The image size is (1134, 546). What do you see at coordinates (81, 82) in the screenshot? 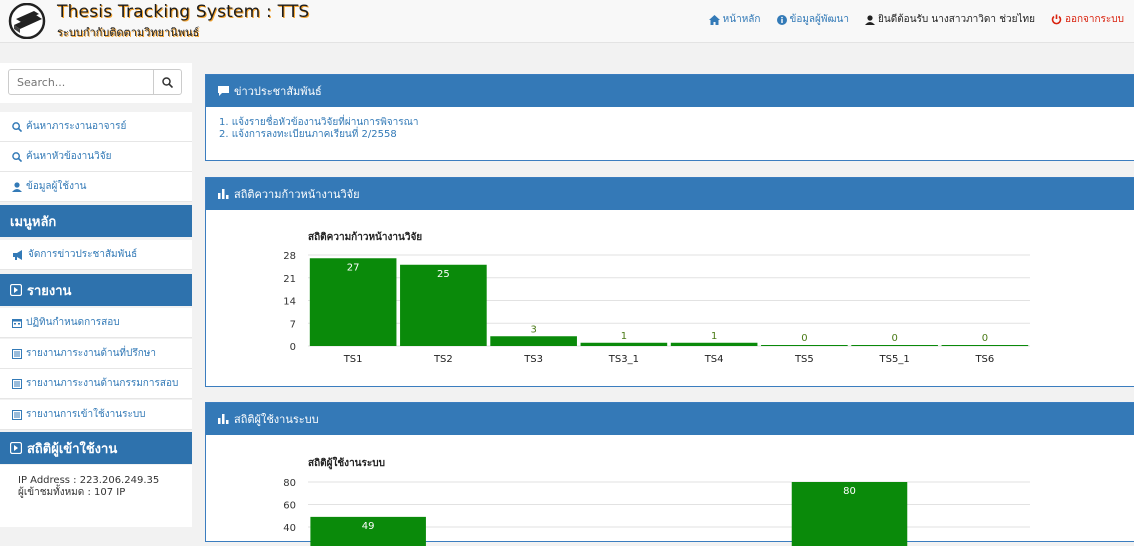
I see `search-input` at bounding box center [81, 82].